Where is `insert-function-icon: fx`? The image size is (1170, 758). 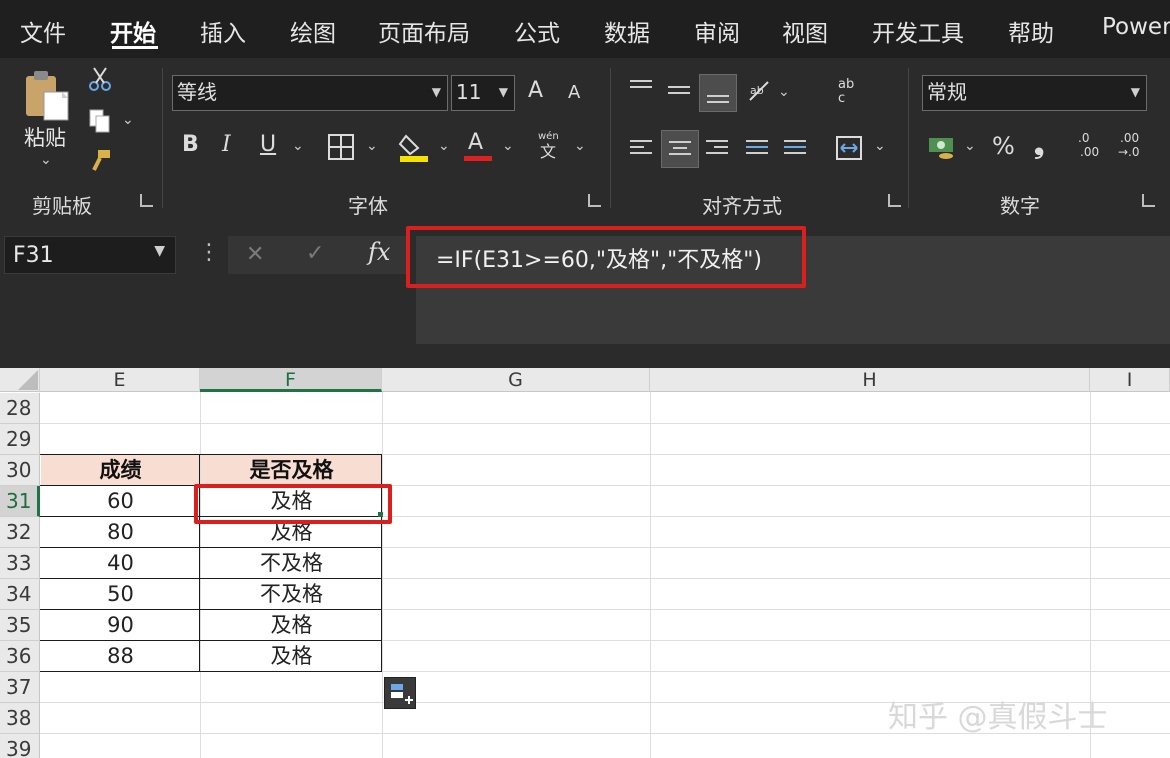
insert-function-icon: fx is located at coordinates (379, 252).